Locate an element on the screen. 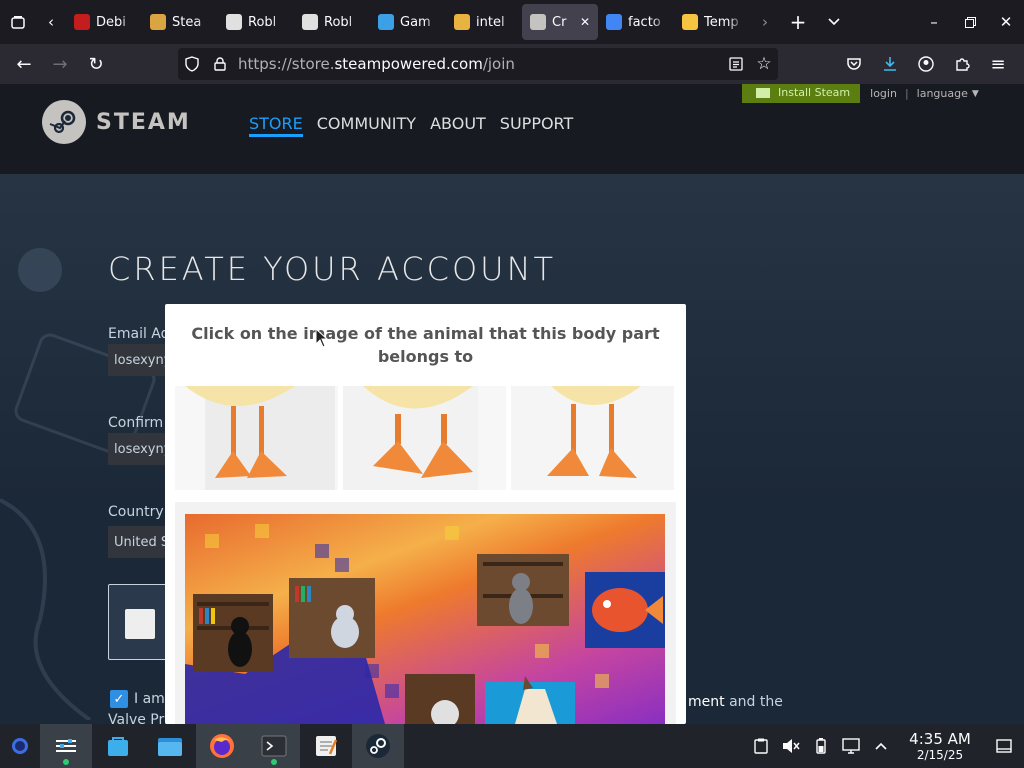  close-window-icon: ✕ is located at coordinates (1006, 22).